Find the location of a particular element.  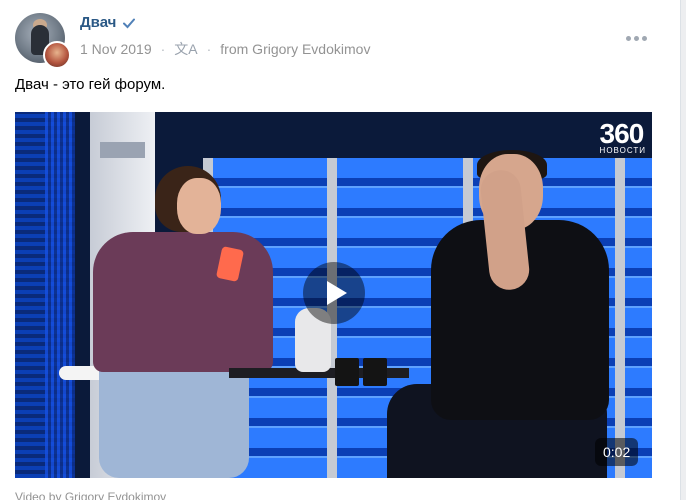

translate-icon: 文A is located at coordinates (185, 49).